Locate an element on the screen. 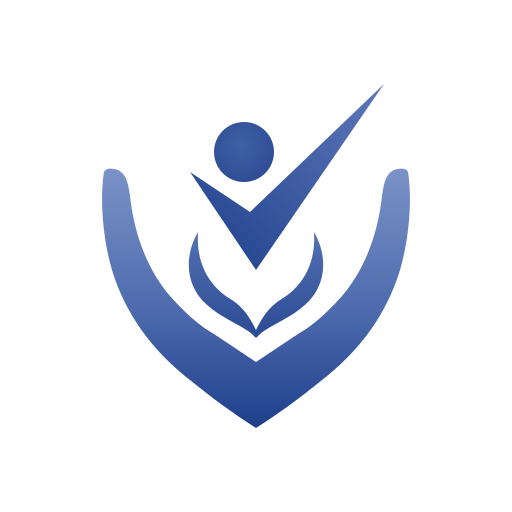 The width and height of the screenshot is (512, 512). checkmark-icon is located at coordinates (287, 177).